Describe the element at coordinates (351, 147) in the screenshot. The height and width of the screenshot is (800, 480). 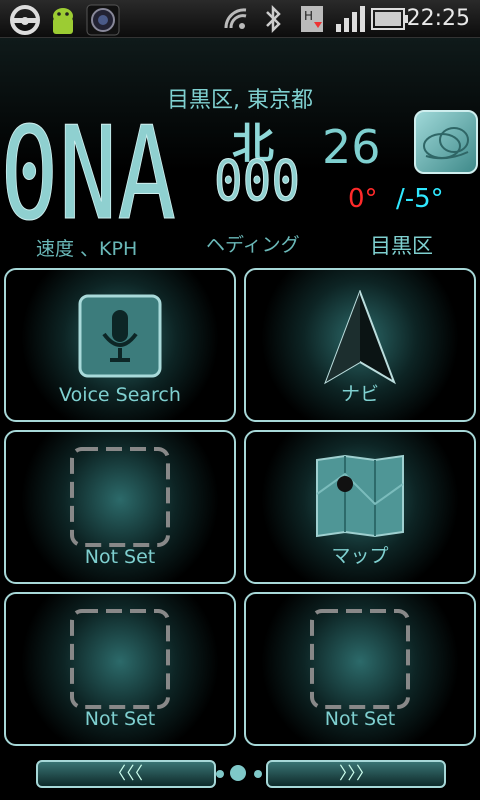
I see `current-temperature: 26` at that location.